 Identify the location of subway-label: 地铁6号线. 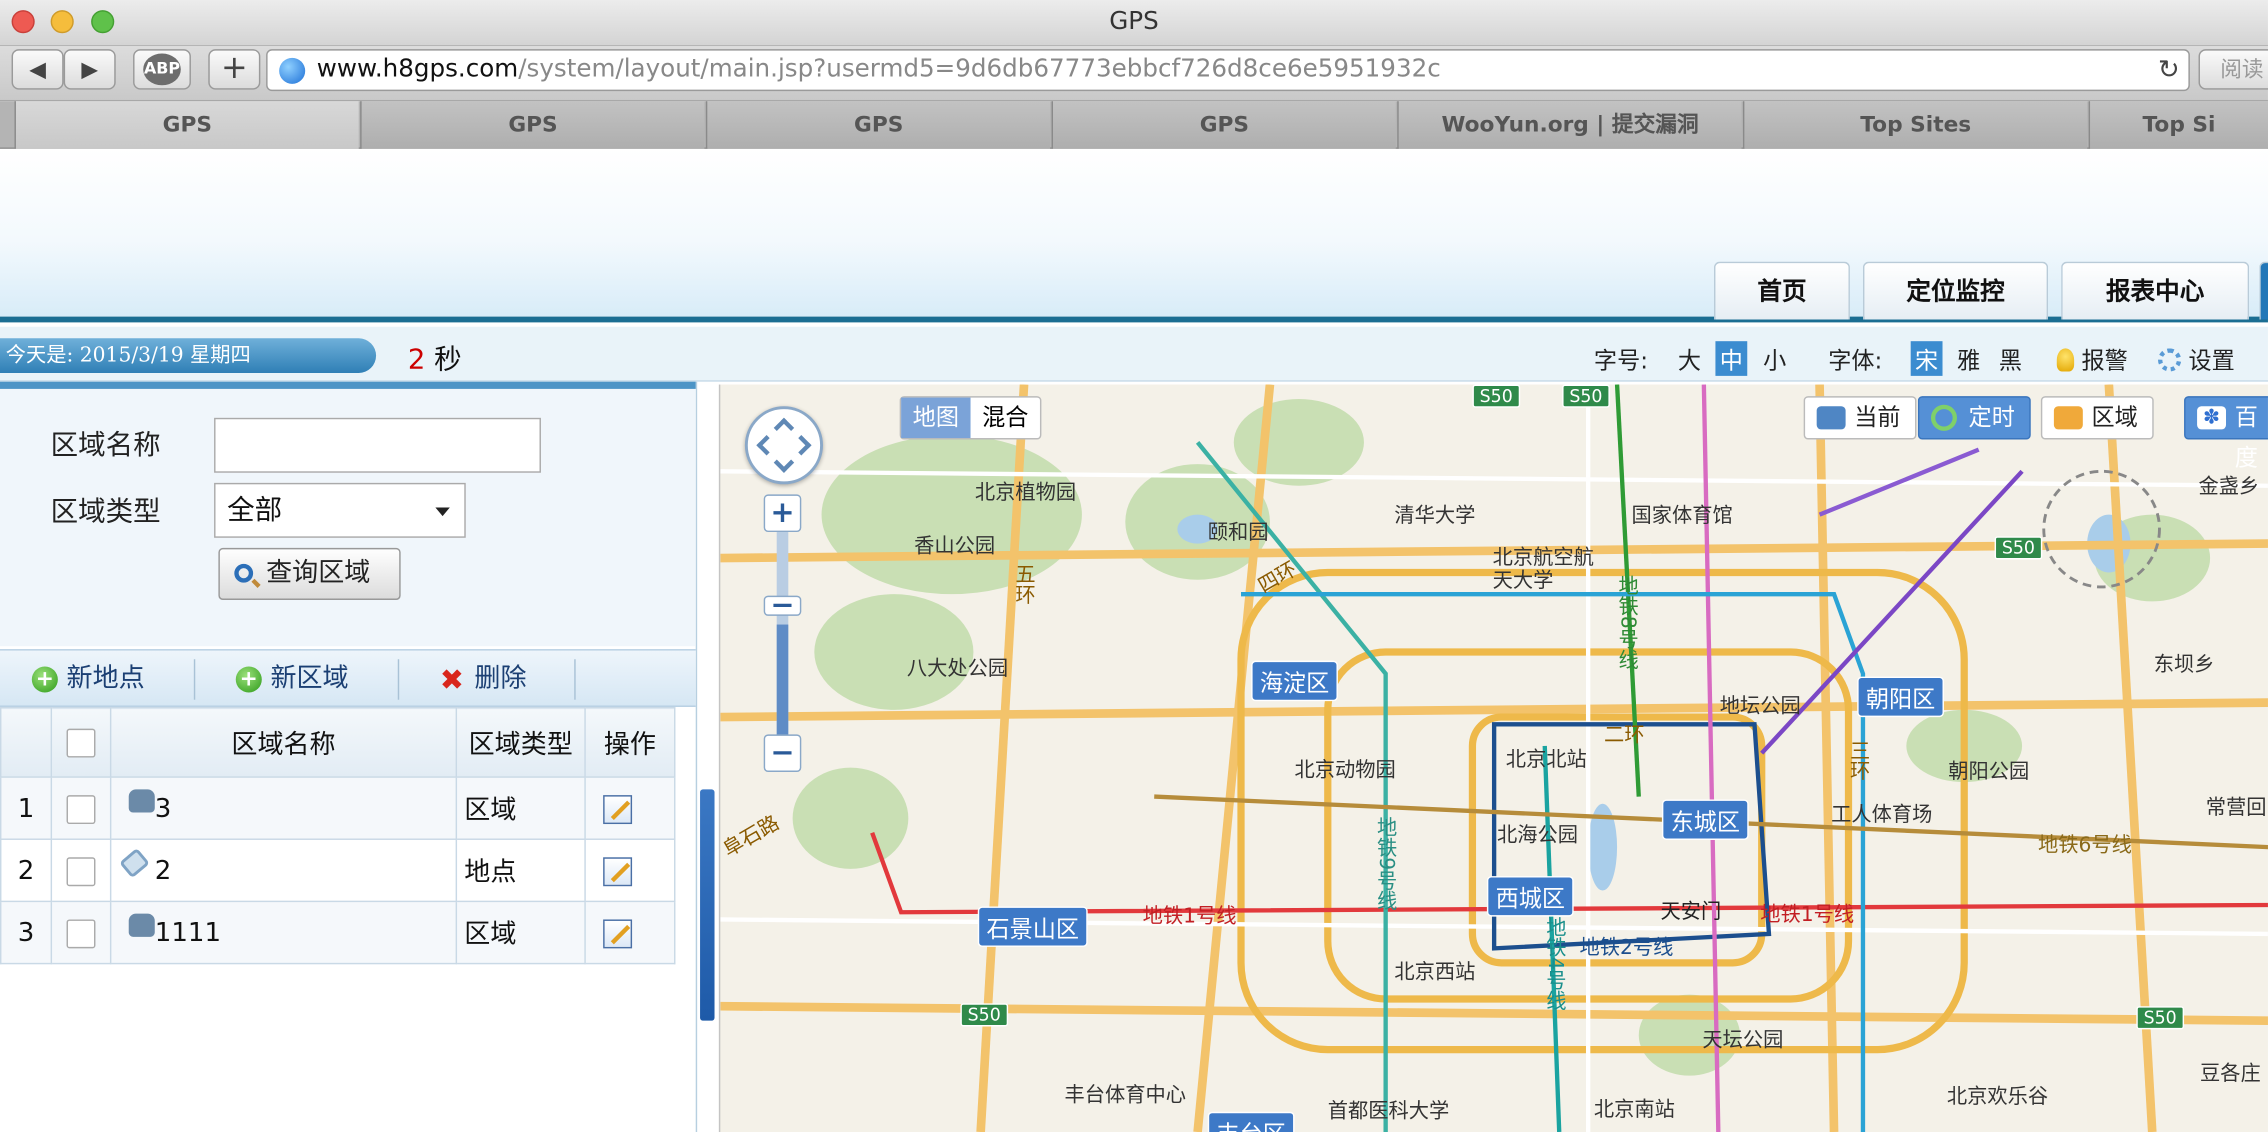
(2084, 846).